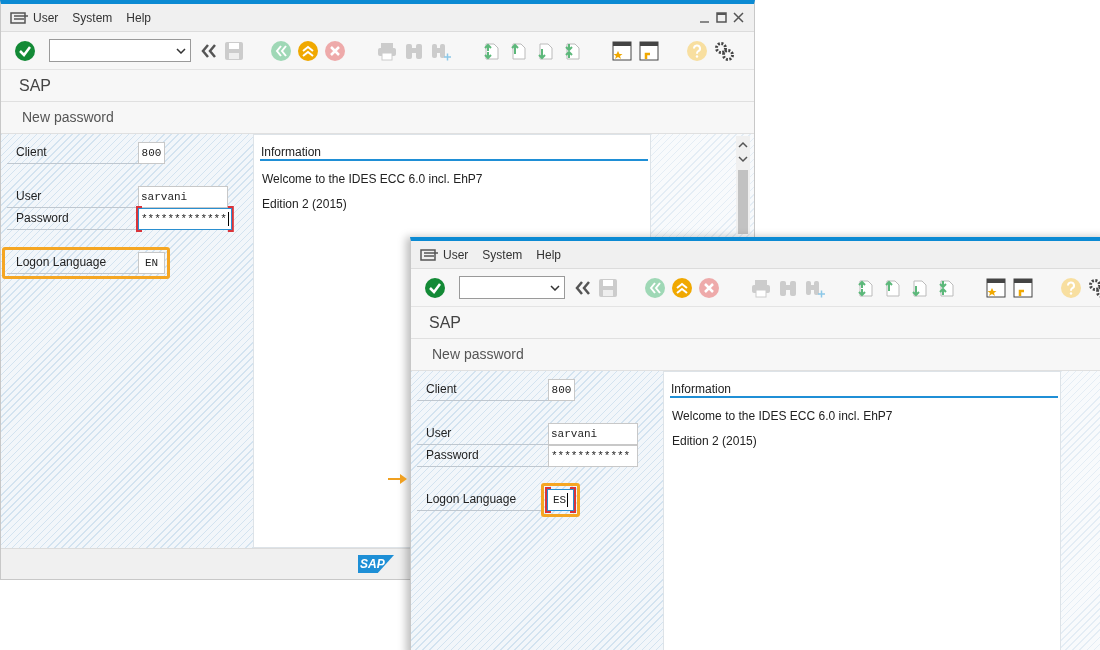 Image resolution: width=1100 pixels, height=650 pixels. I want to click on sap-logo: SAP, so click(376, 564).